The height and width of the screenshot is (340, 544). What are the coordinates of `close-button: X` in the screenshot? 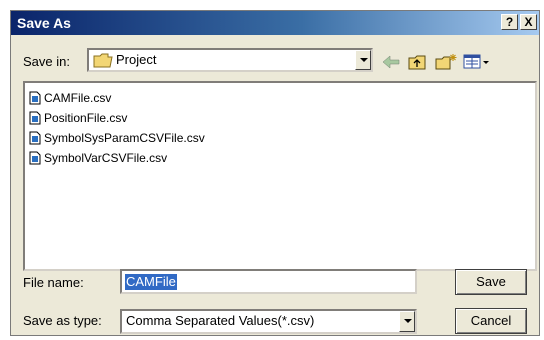 It's located at (528, 22).